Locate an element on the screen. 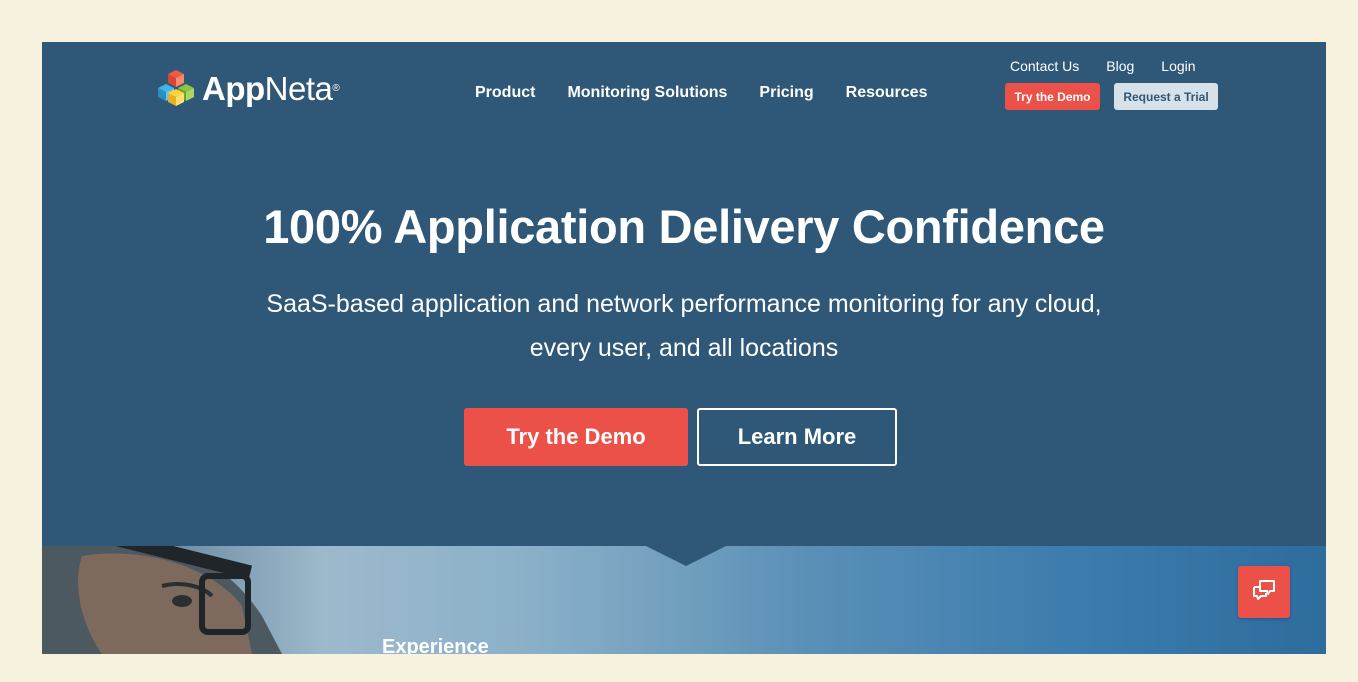 The height and width of the screenshot is (682, 1358). utility-navigation: Contact Us Blog Login is located at coordinates (1116, 66).